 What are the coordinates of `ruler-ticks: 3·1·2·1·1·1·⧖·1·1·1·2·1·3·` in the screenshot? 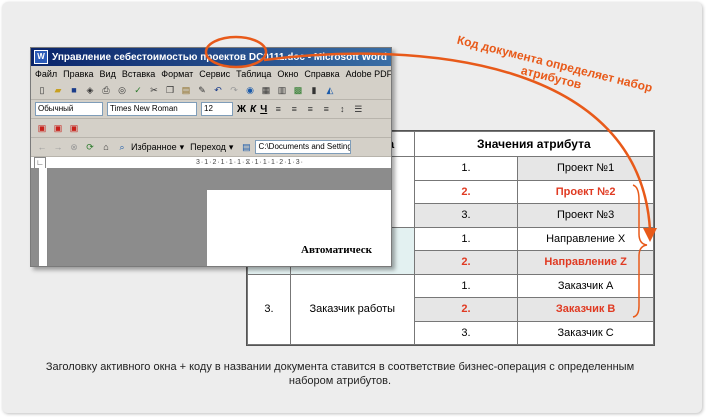 It's located at (250, 162).